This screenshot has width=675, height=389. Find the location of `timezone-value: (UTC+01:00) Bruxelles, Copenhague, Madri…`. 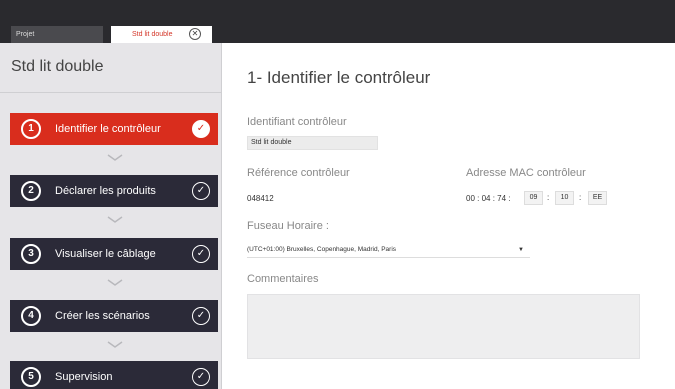

timezone-value: (UTC+01:00) Bruxelles, Copenhague, Madri… is located at coordinates (322, 249).